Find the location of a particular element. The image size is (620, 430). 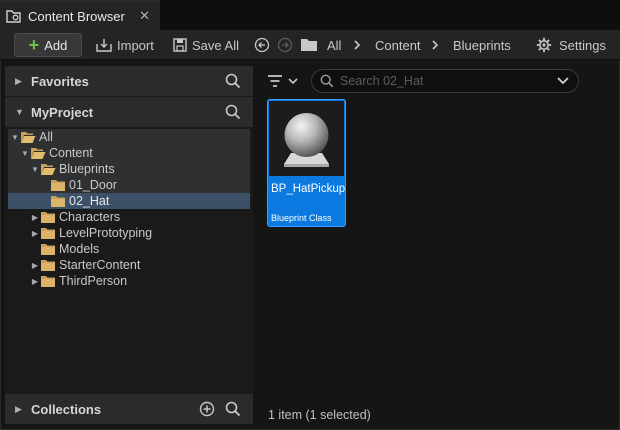

asset-name: BP_HatPickup is located at coordinates (308, 189).